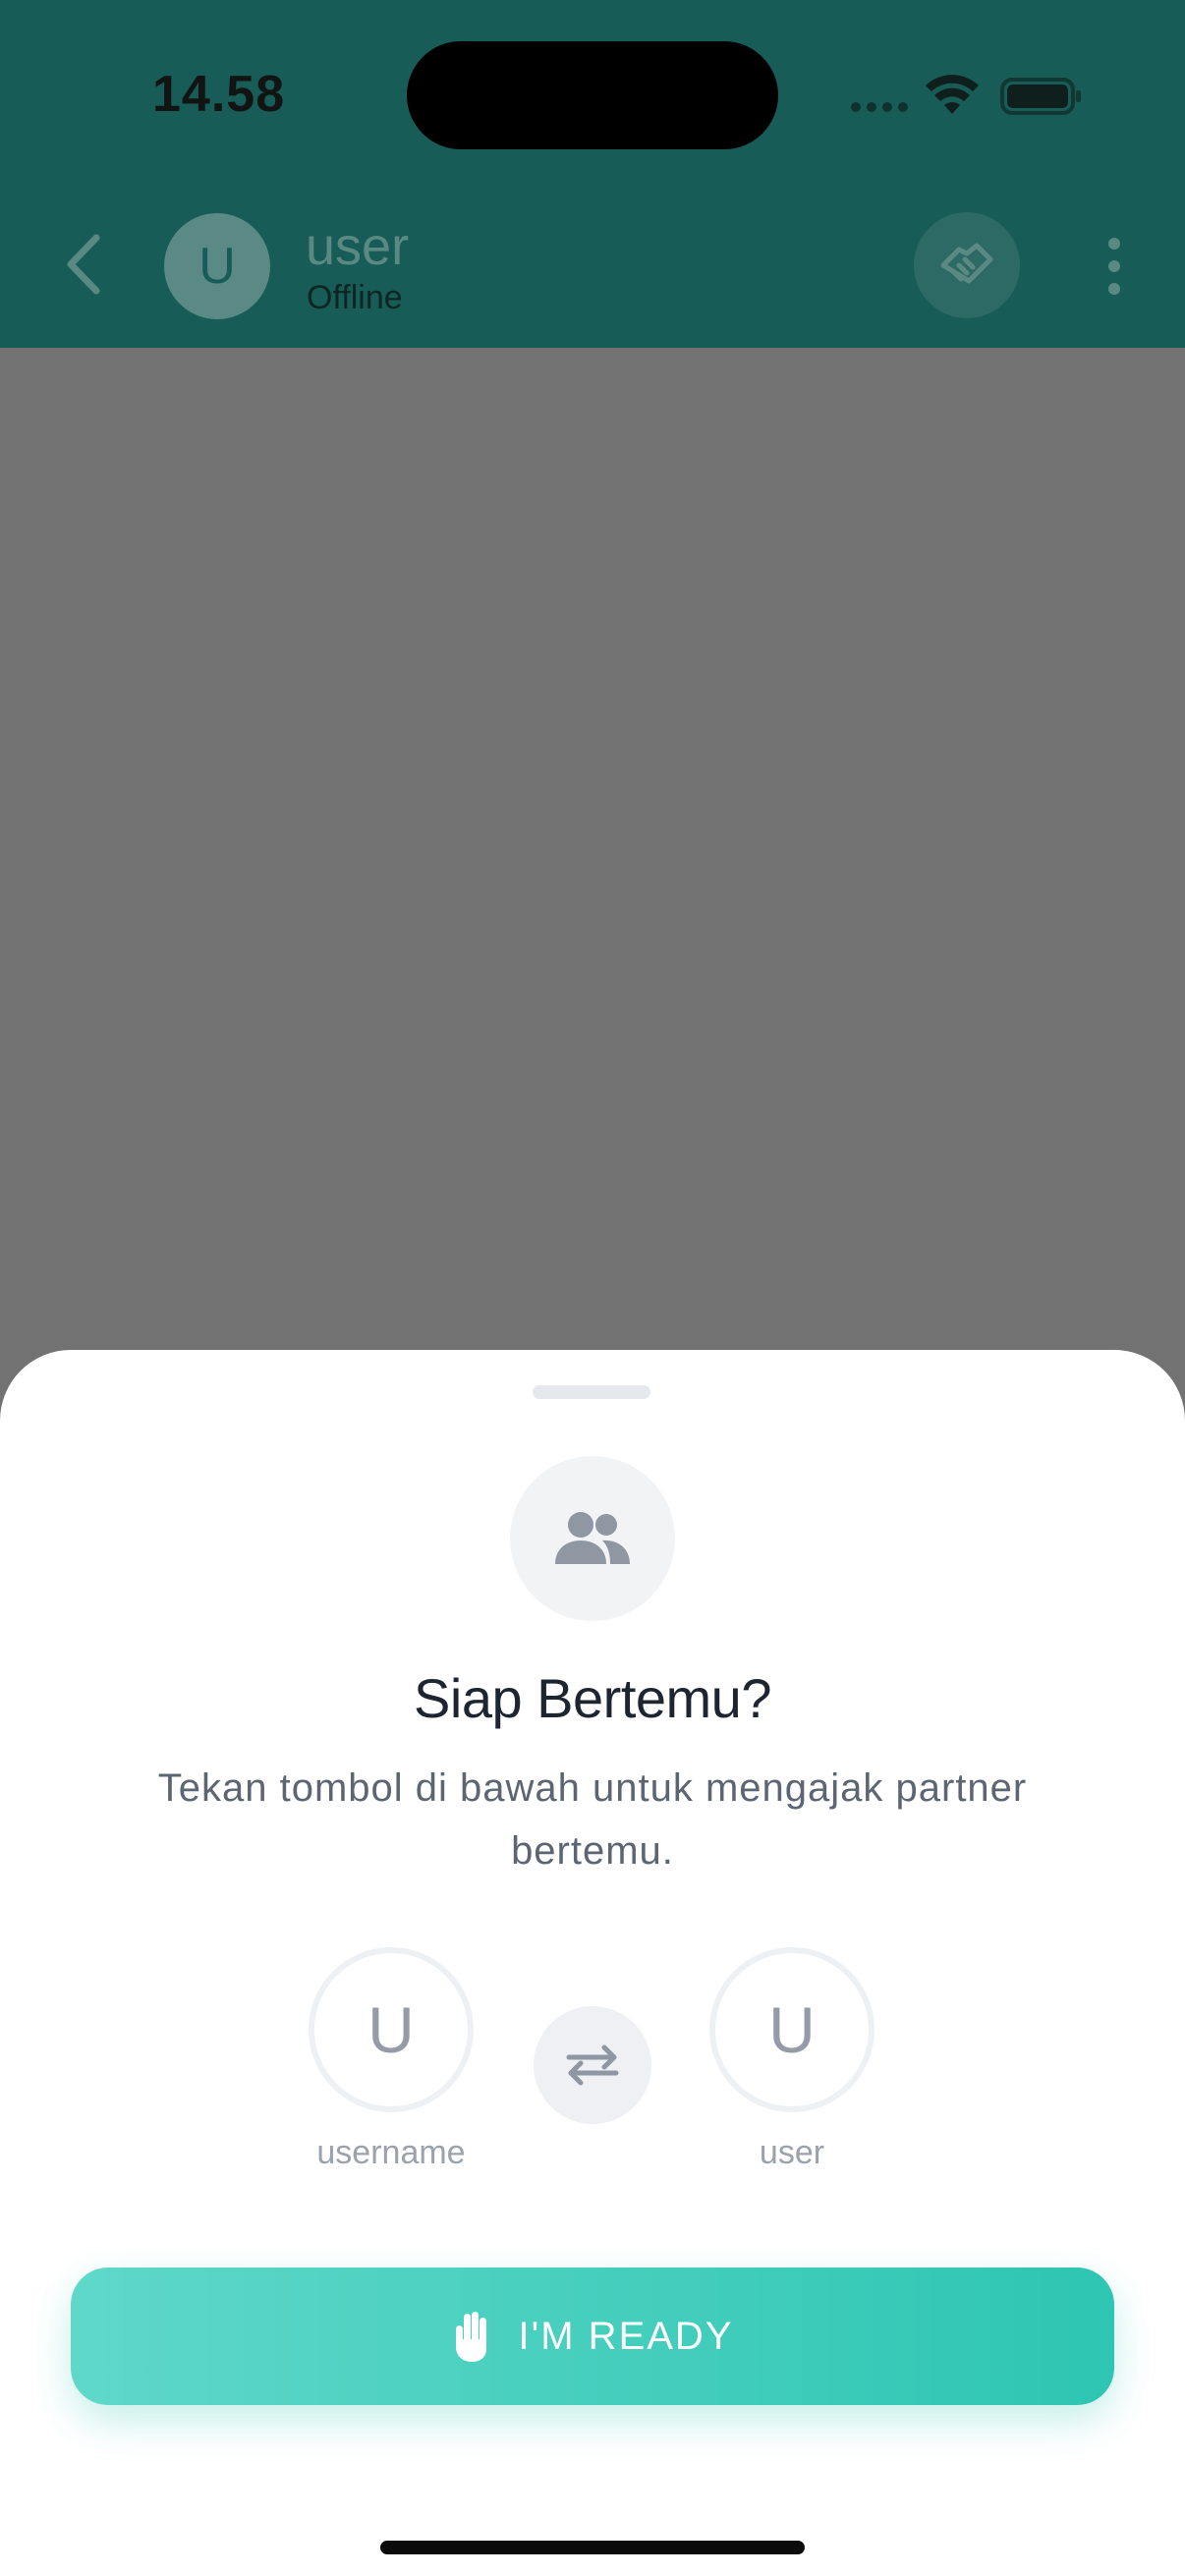 The height and width of the screenshot is (2576, 1185). I want to click on im-ready-button: I'M READY, so click(592, 2336).